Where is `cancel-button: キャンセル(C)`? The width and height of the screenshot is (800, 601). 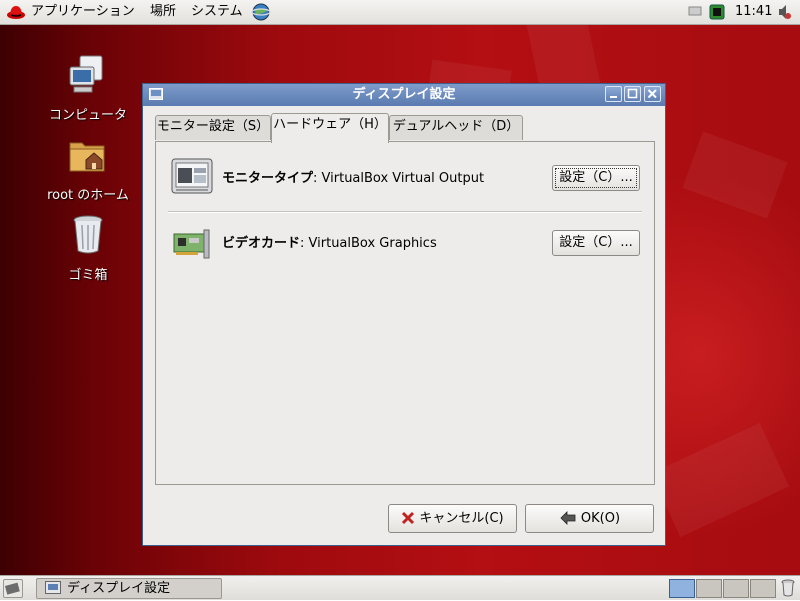
cancel-button: キャンセル(C) is located at coordinates (452, 518).